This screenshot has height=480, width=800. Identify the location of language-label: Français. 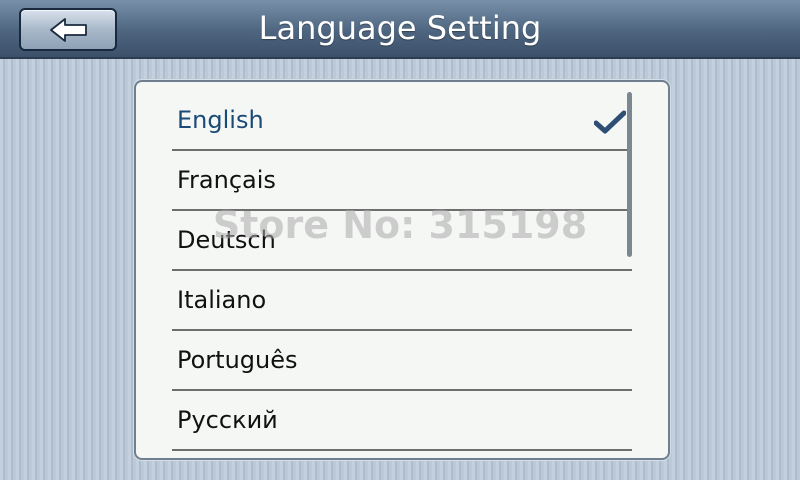
(226, 180).